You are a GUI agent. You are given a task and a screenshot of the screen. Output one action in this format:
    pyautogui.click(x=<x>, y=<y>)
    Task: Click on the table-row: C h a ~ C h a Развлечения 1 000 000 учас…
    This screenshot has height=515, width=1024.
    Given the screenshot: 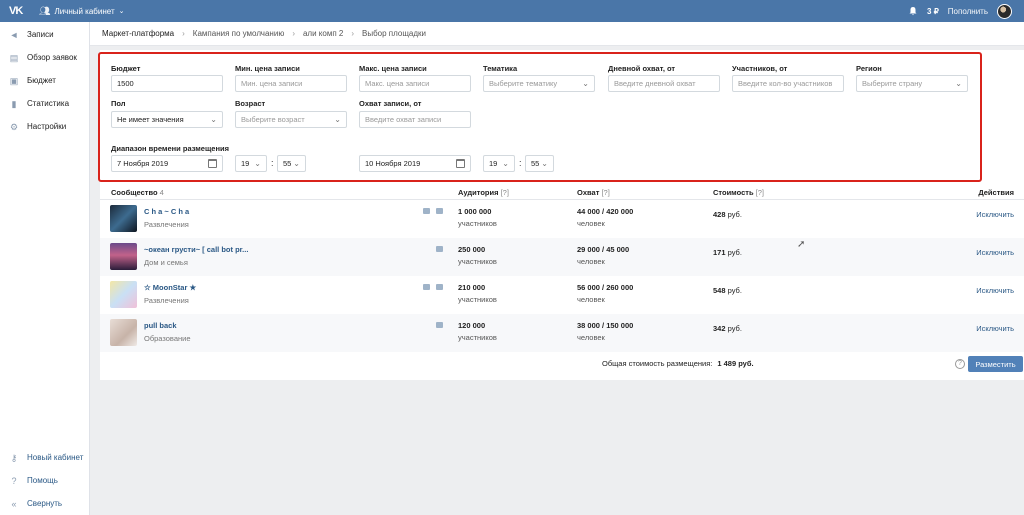 What is the action you would take?
    pyautogui.click(x=562, y=219)
    